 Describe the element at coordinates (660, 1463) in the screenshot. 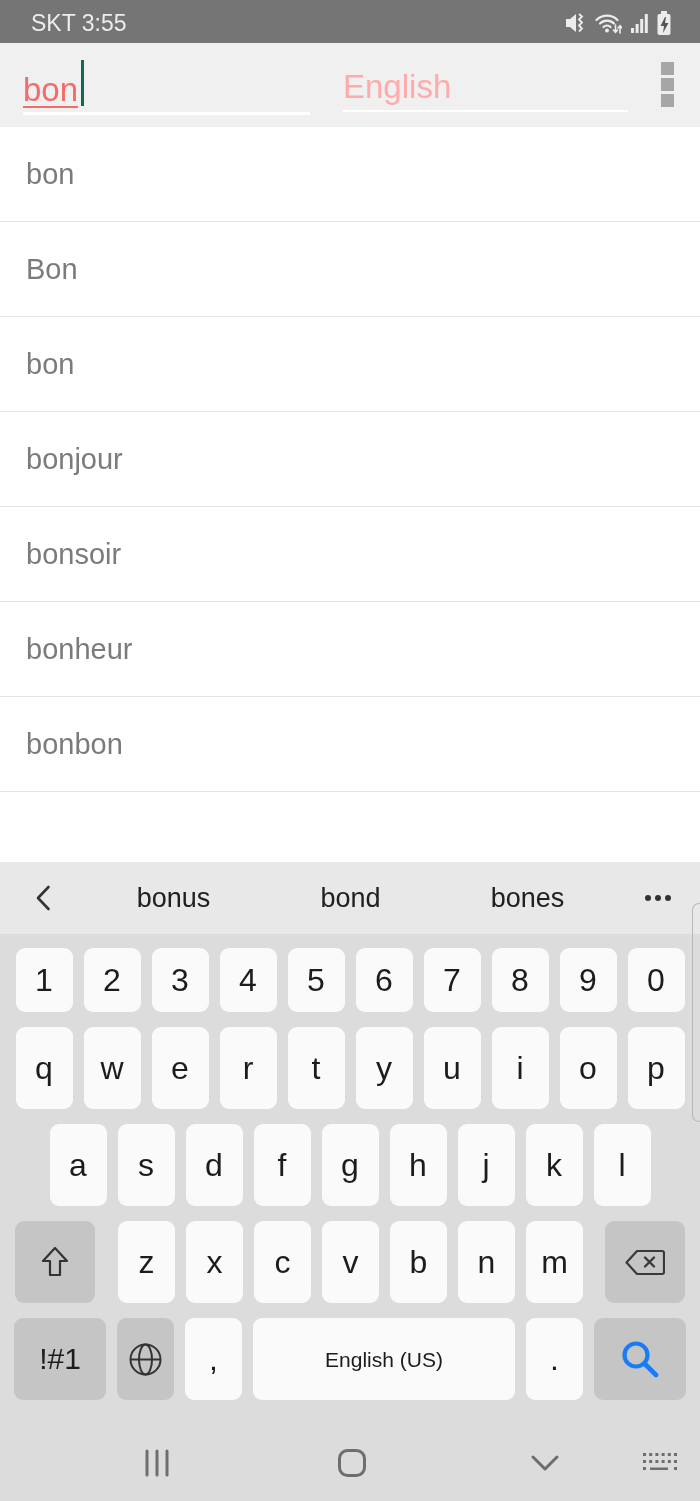

I see `keyboard-hide-icon` at that location.